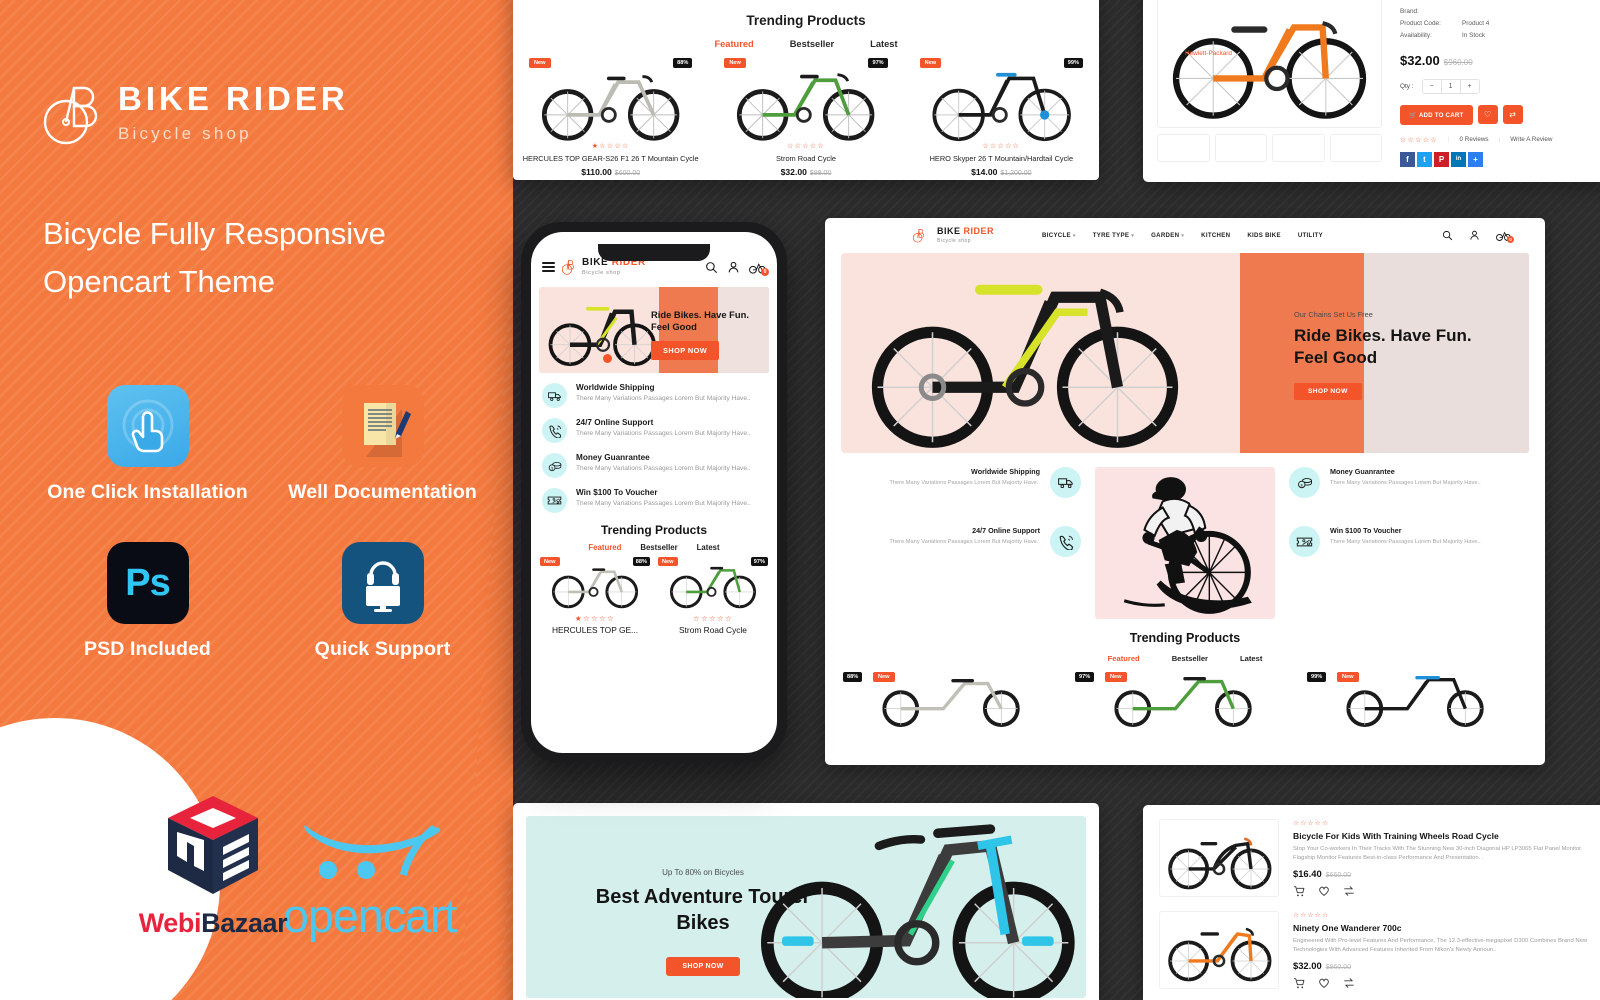  Describe the element at coordinates (1458, 159) in the screenshot. I see `linkedin-icon: in` at that location.